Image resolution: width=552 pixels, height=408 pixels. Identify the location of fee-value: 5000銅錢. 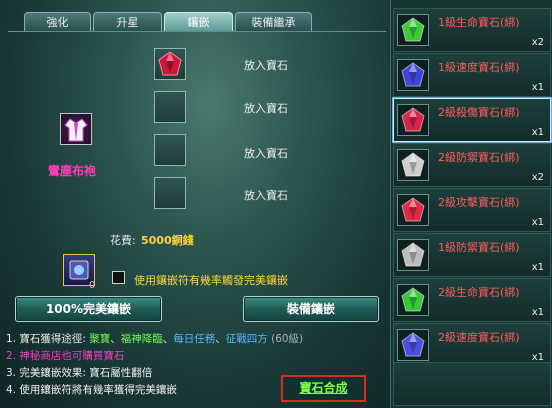
(167, 240).